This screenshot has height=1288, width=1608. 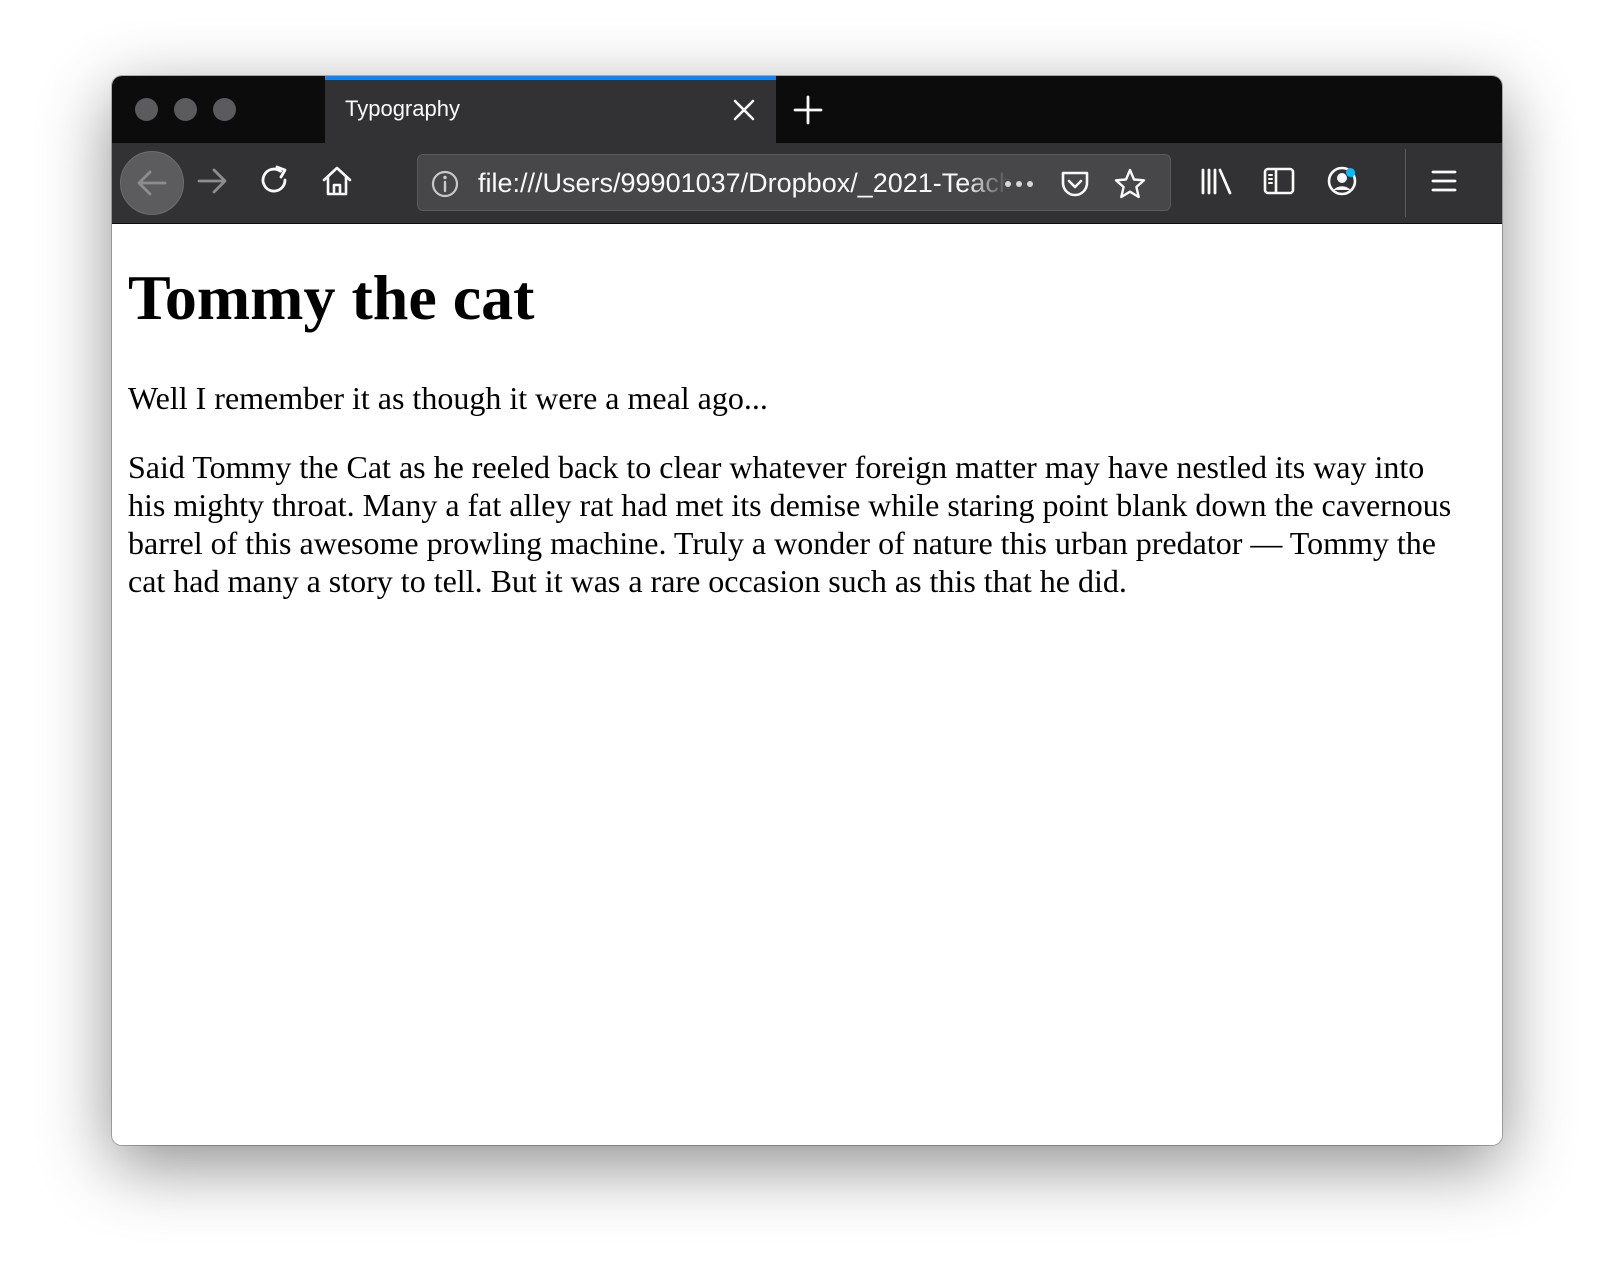 I want to click on pocket-icon, so click(x=1075, y=184).